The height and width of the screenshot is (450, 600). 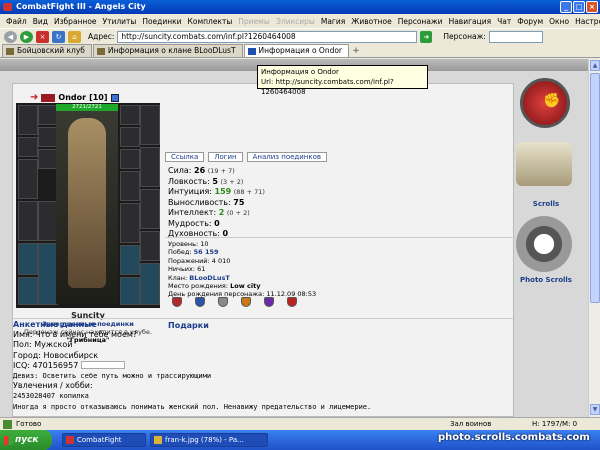 What do you see at coordinates (544, 164) in the screenshot?
I see `scroll-icon` at bounding box center [544, 164].